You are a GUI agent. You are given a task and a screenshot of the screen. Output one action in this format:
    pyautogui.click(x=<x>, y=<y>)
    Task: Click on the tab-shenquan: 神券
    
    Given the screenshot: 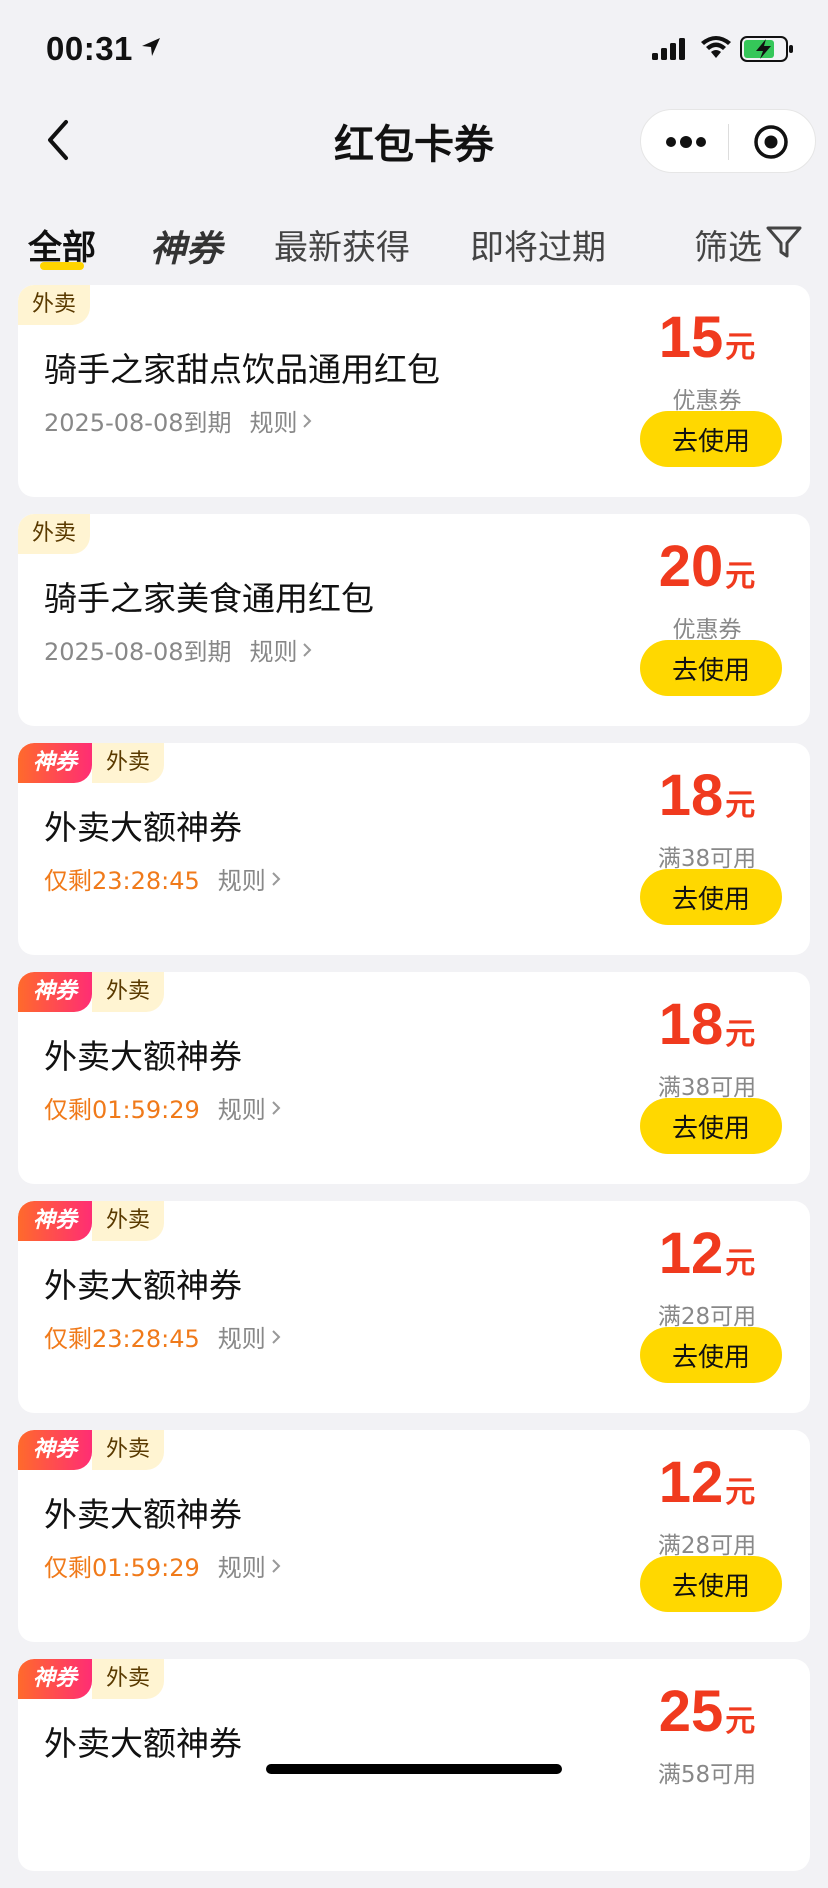 What is the action you would take?
    pyautogui.click(x=186, y=246)
    